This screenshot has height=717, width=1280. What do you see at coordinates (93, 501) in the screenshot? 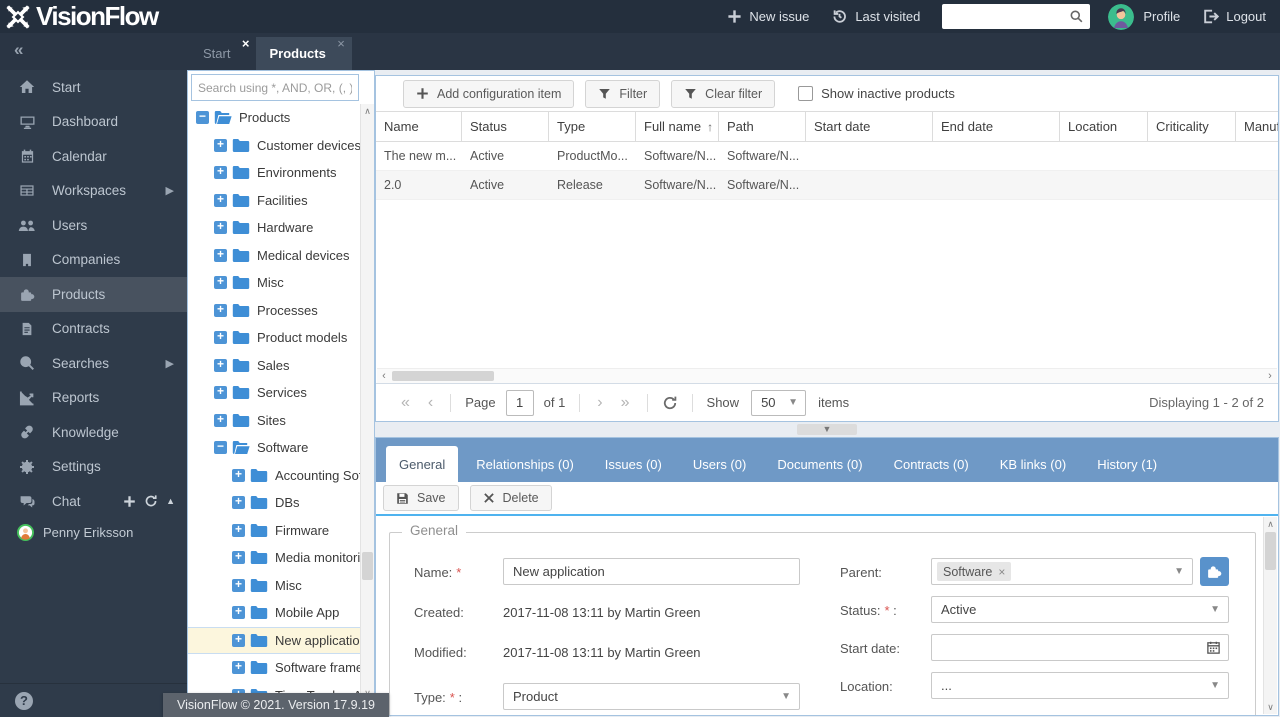
I see `sidebar-item-chat: Chat ▲` at bounding box center [93, 501].